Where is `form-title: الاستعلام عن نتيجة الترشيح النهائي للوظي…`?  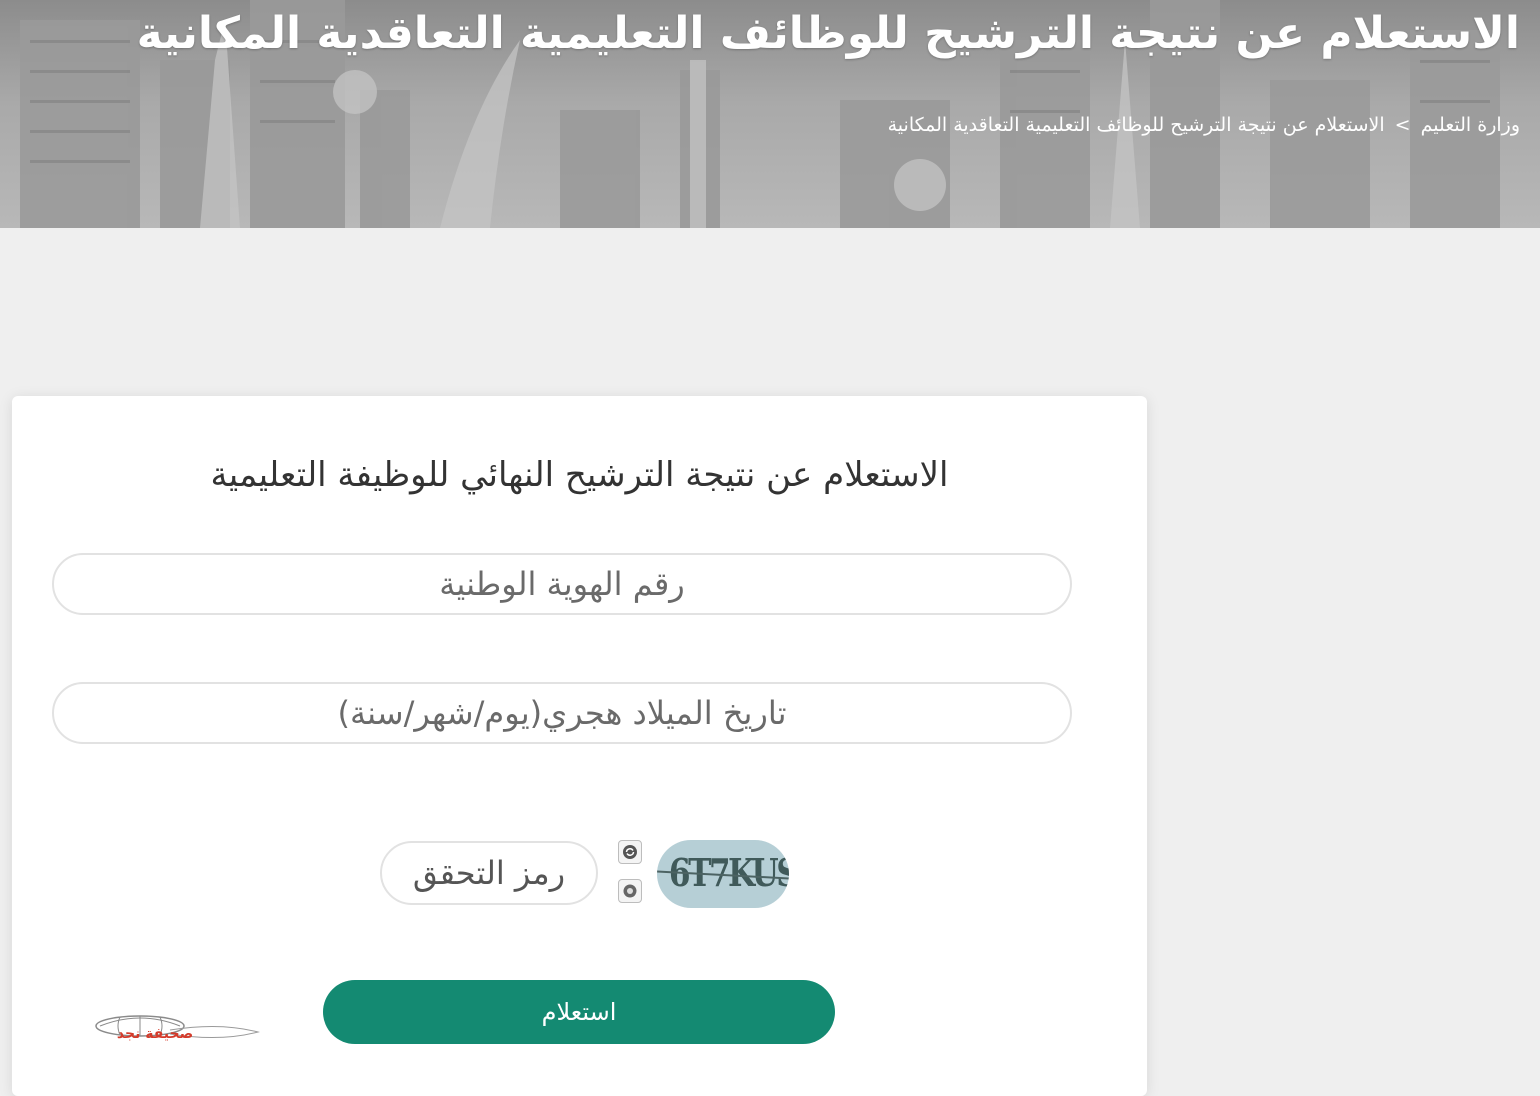
form-title: الاستعلام عن نتيجة الترشيح النهائي للوظي… is located at coordinates (579, 475).